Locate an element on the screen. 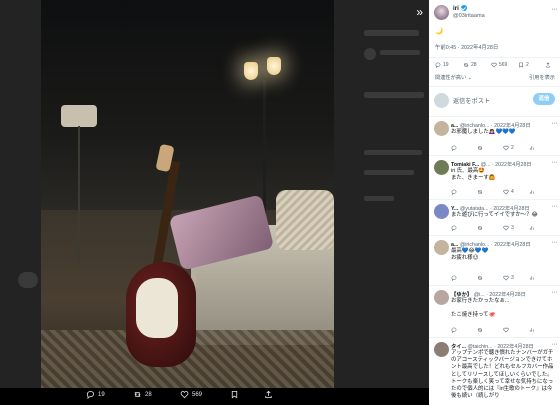  pillow is located at coordinates (305, 220).